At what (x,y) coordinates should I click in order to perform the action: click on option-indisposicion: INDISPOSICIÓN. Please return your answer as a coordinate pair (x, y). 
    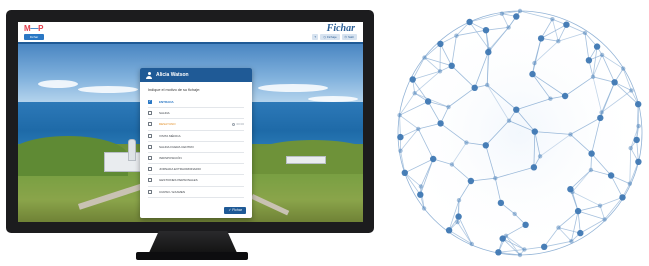
    Looking at the image, I should click on (196, 159).